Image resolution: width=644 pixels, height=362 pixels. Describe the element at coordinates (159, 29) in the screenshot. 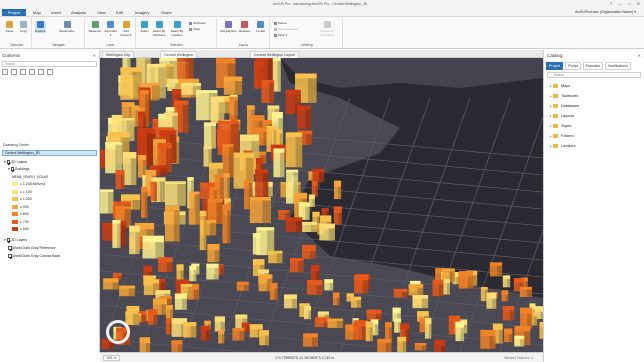

I see `select-by-attributes-button: Select By Attributes` at that location.